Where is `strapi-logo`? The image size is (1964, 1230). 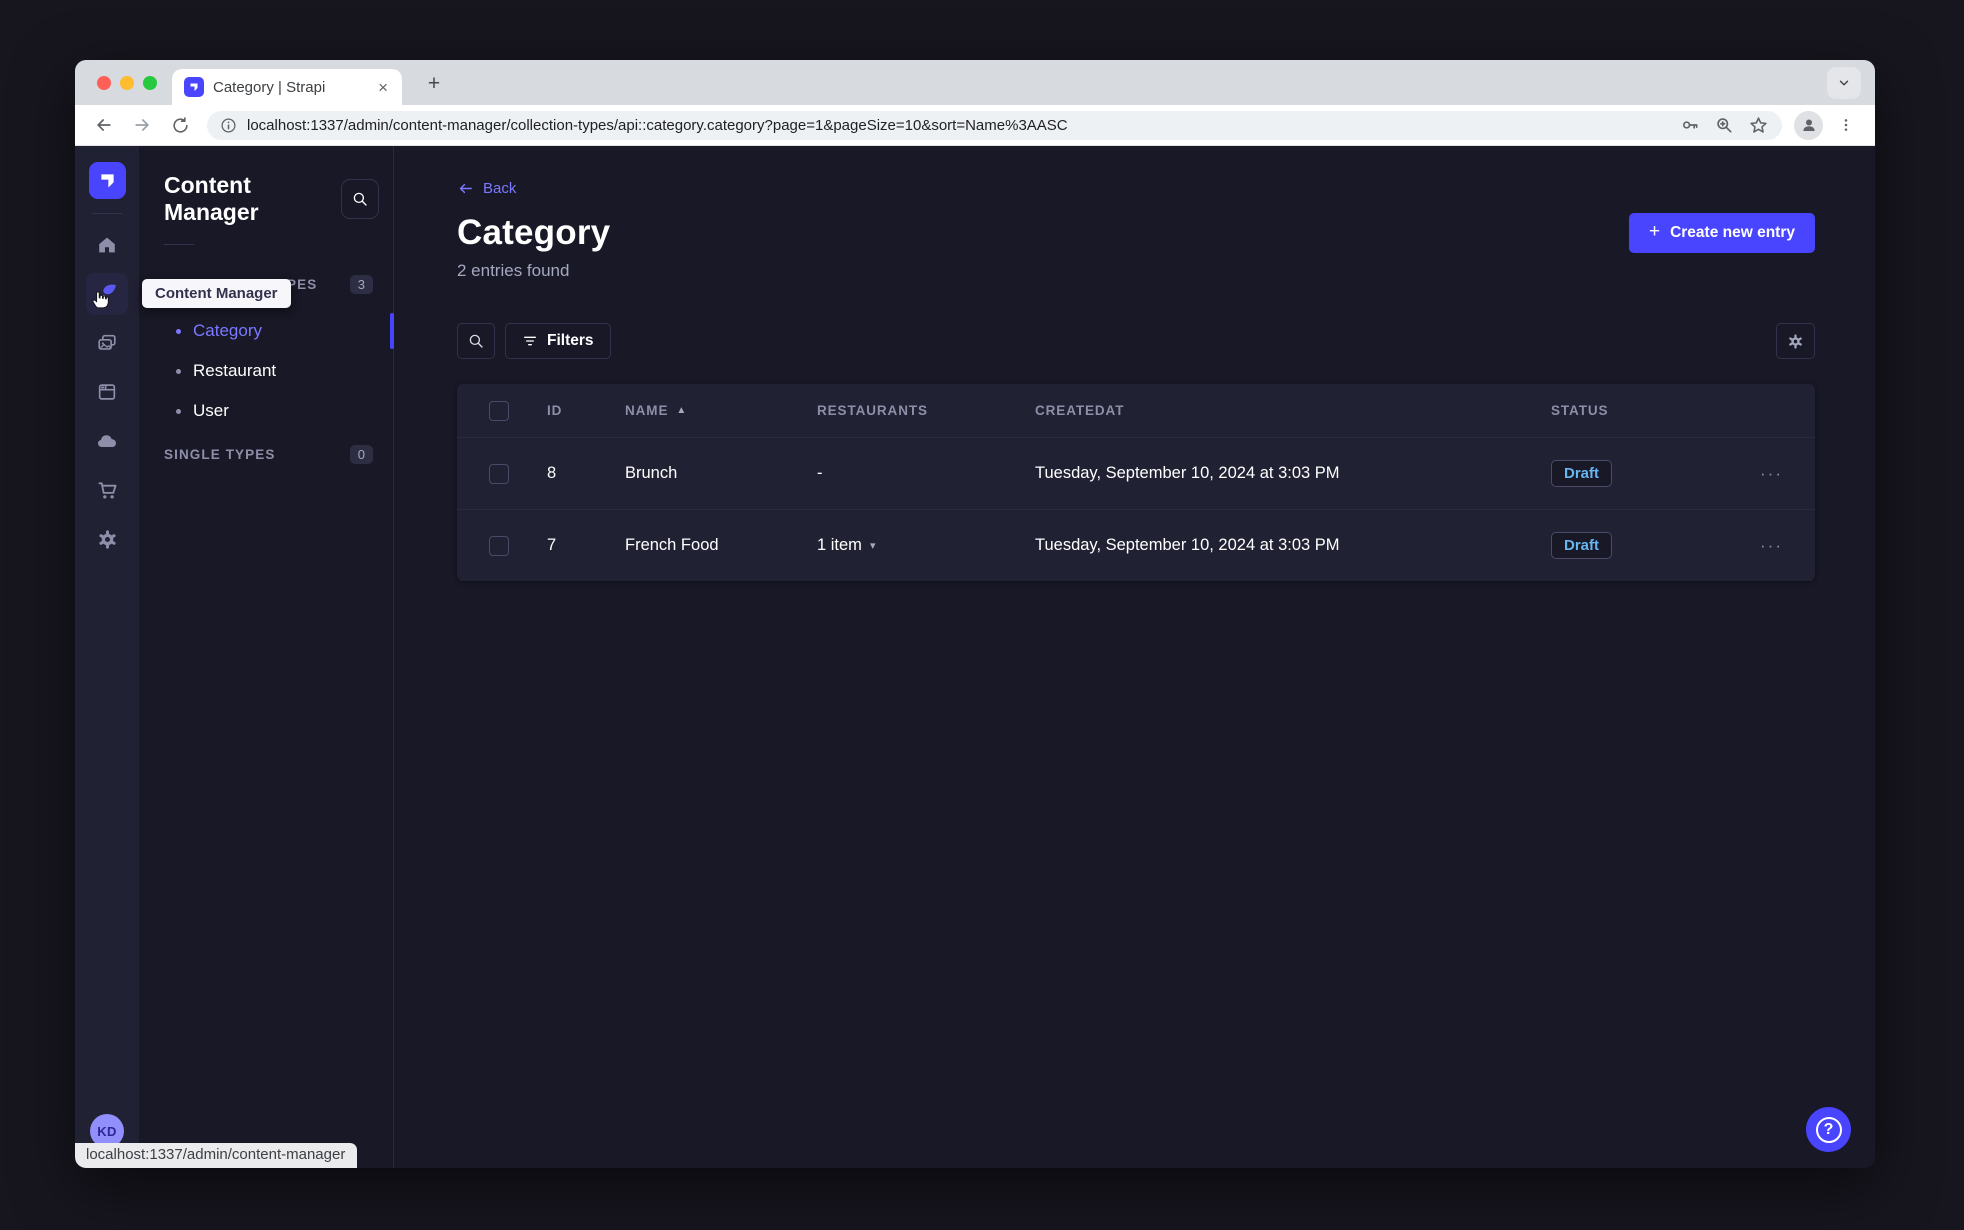
strapi-logo is located at coordinates (107, 180).